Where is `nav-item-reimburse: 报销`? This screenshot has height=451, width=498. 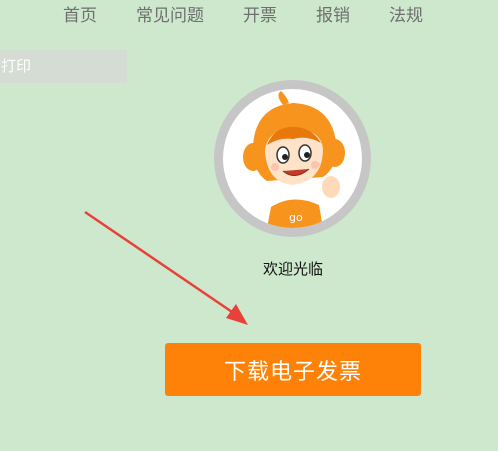
nav-item-reimburse: 报销 is located at coordinates (333, 13).